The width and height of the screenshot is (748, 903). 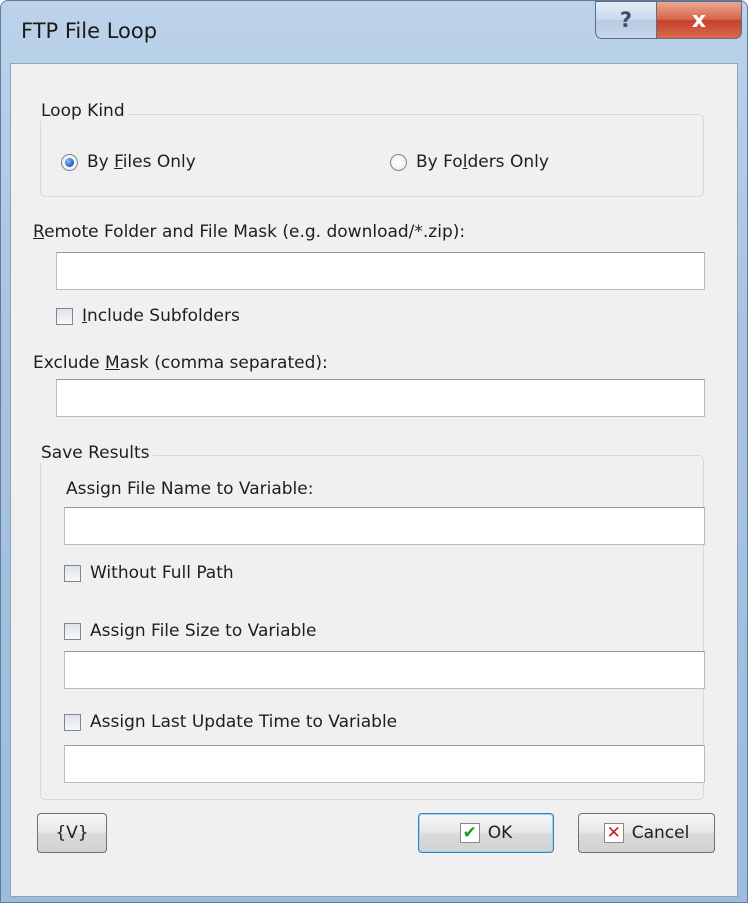 I want to click on variables-button-label: {V}, so click(x=72, y=833).